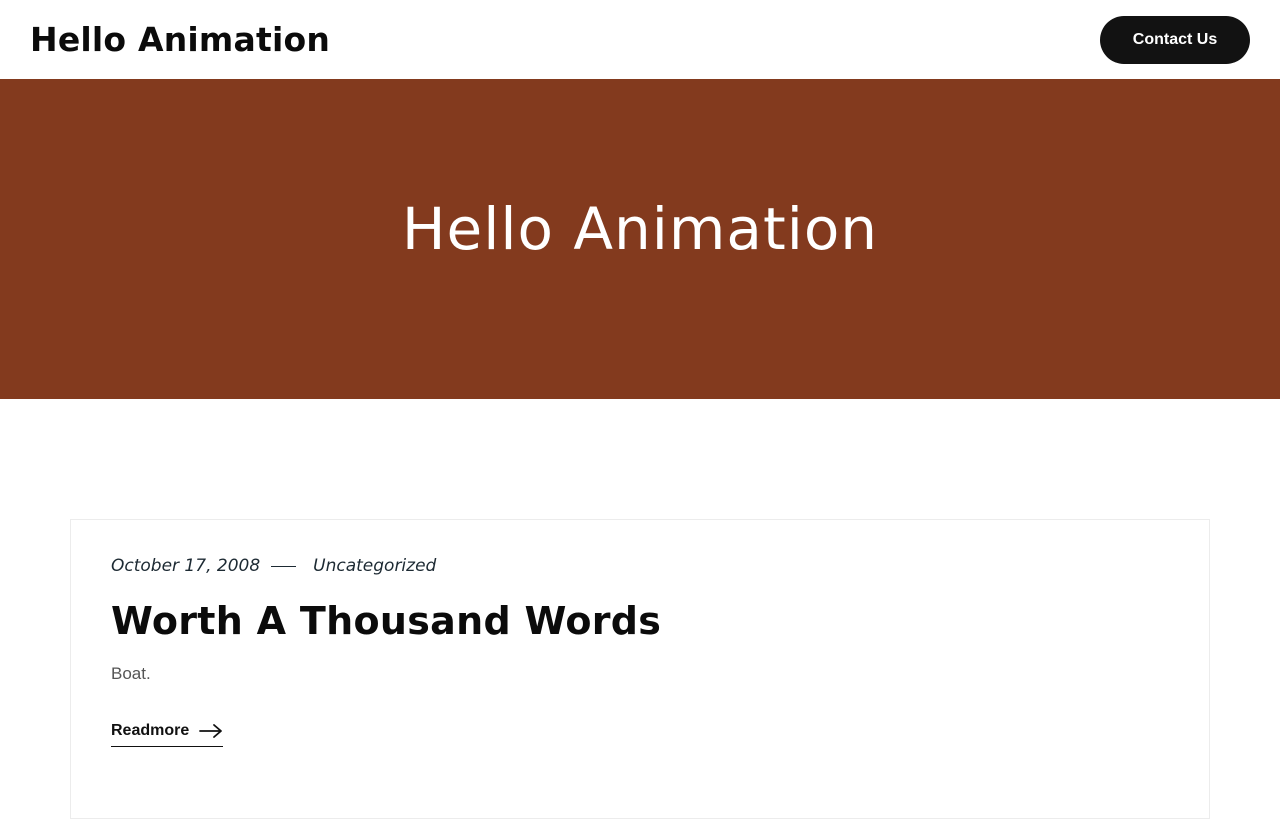 This screenshot has height=819, width=1280. I want to click on readmore-link: Readmore, so click(167, 734).